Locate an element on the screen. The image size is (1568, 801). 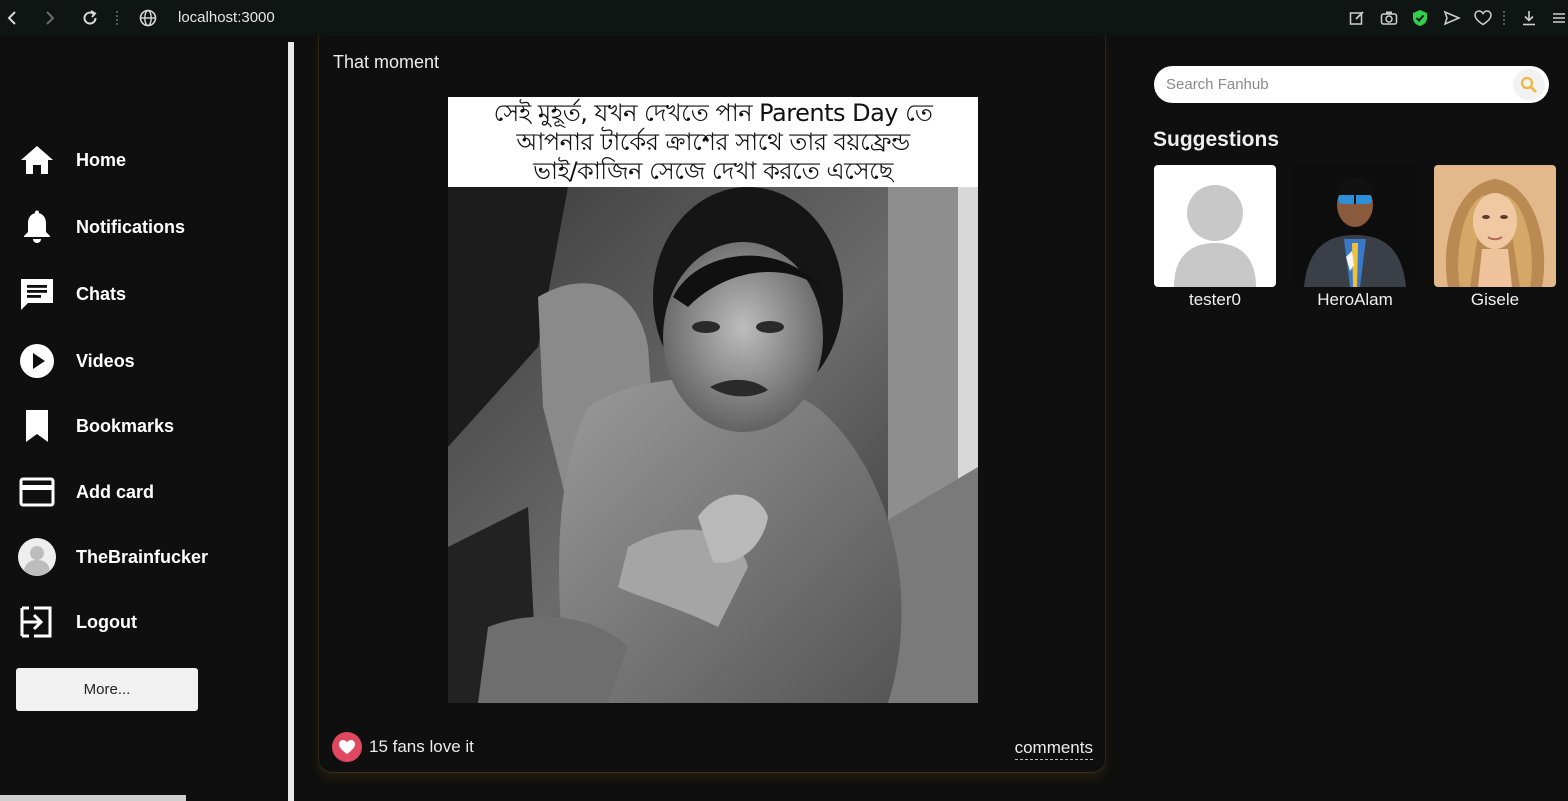
sidebar-item-label: Chats is located at coordinates (101, 293).